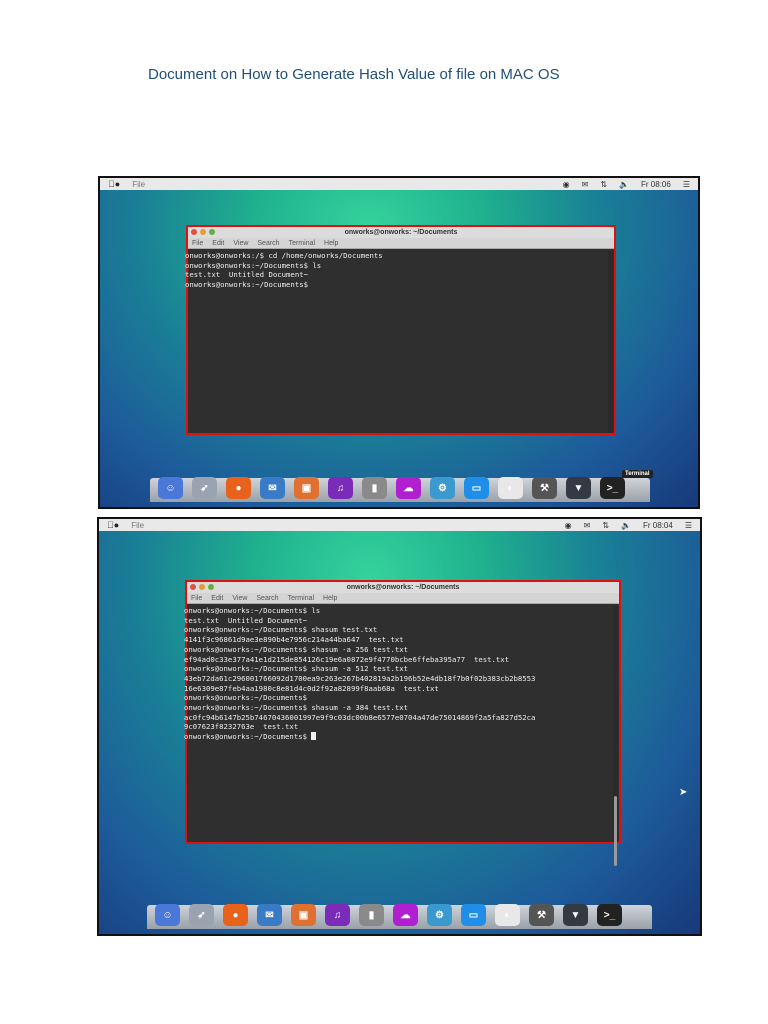 The width and height of the screenshot is (768, 1024). Describe the element at coordinates (398, 737) in the screenshot. I see `terminal-line: onworks@onworks:~/Documents$` at that location.